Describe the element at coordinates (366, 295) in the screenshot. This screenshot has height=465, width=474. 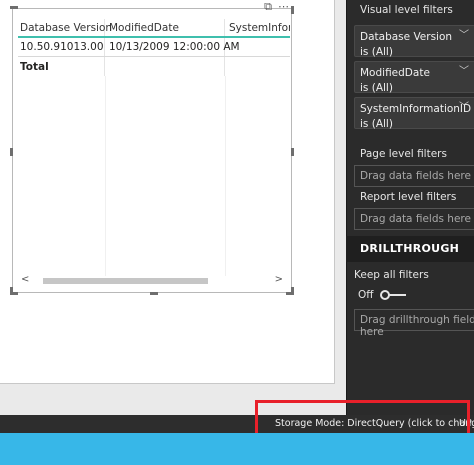
I see `toggle-state-label: Off` at that location.